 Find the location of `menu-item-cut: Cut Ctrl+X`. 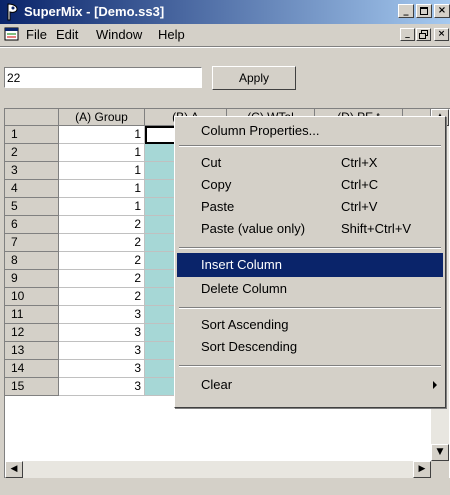

menu-item-cut: Cut Ctrl+X is located at coordinates (310, 163).